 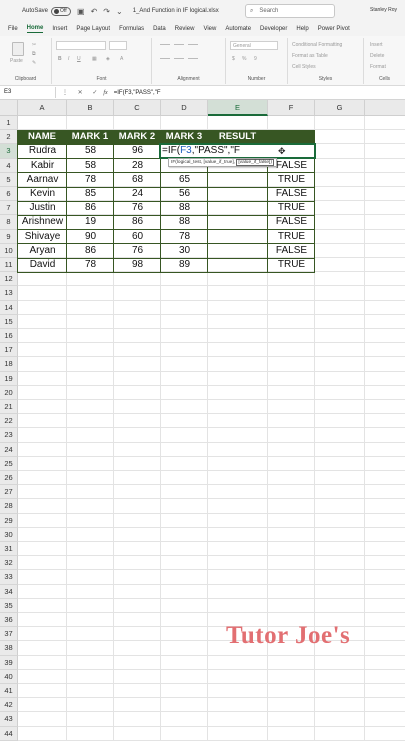 What do you see at coordinates (137, 108) in the screenshot?
I see `column-header-c: C` at bounding box center [137, 108].